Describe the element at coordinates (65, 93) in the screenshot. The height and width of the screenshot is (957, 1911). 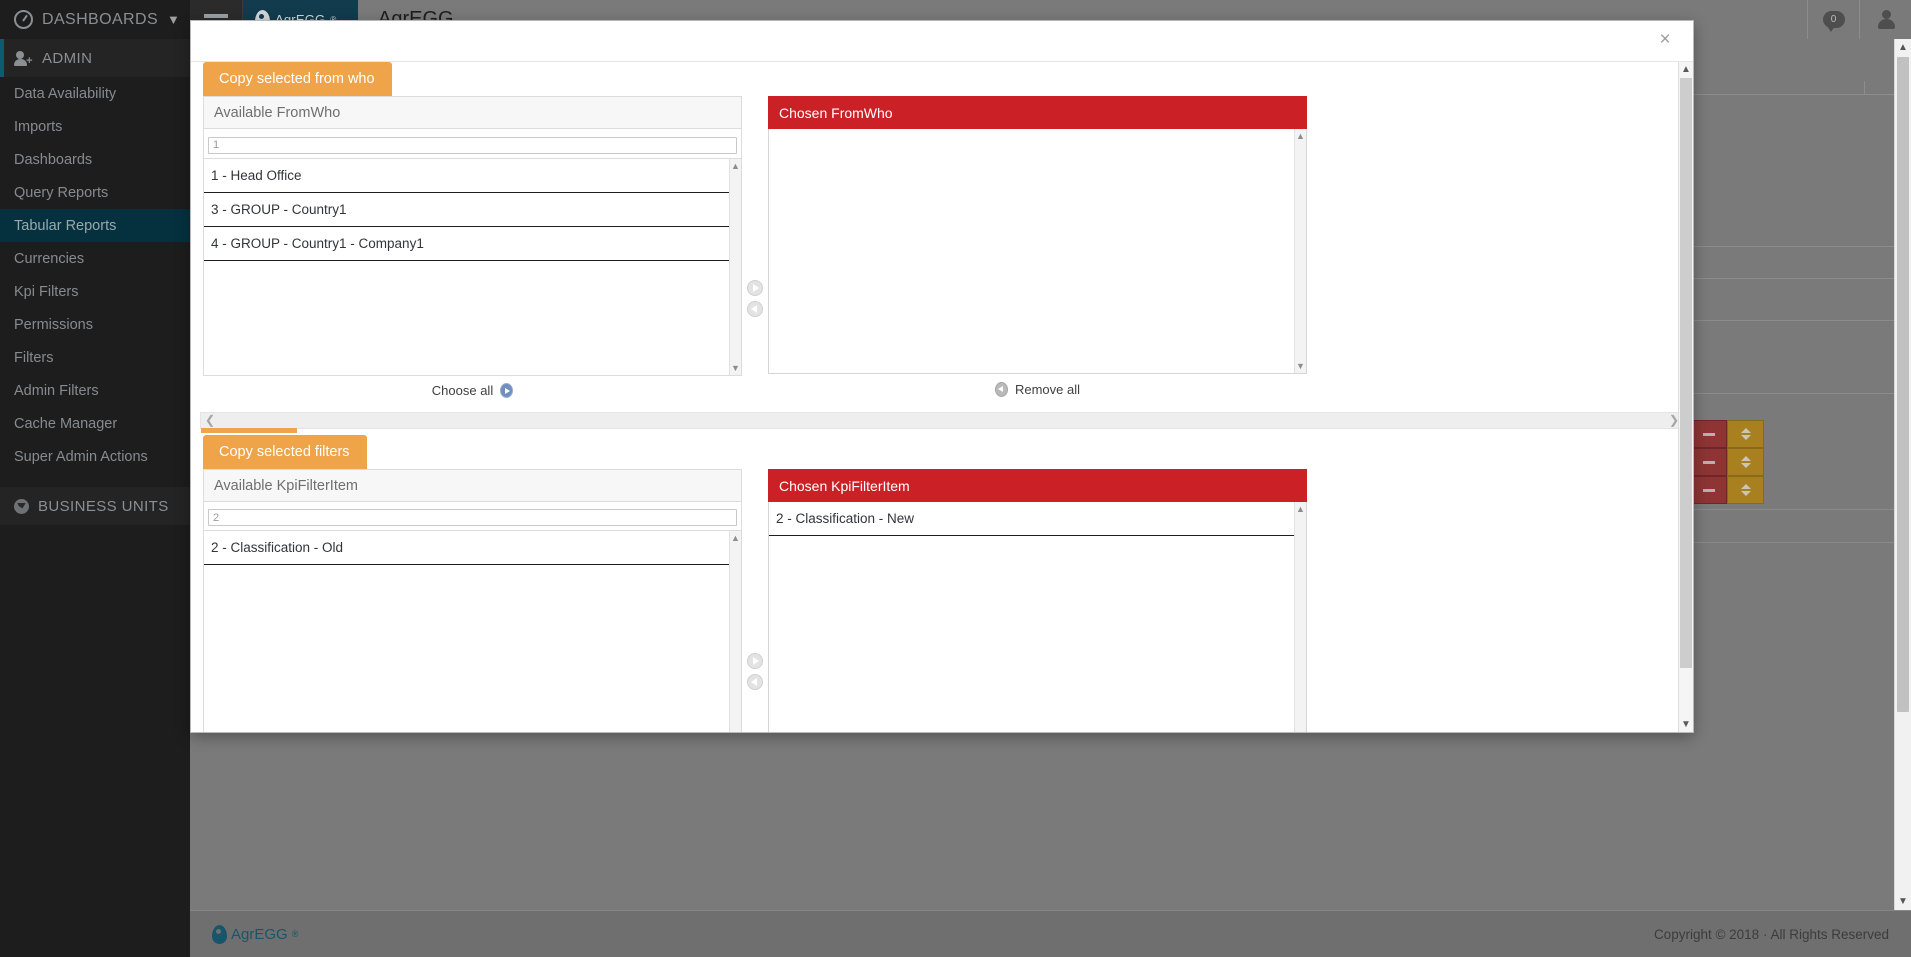
I see `sidebar-item-label: Data Availability` at that location.